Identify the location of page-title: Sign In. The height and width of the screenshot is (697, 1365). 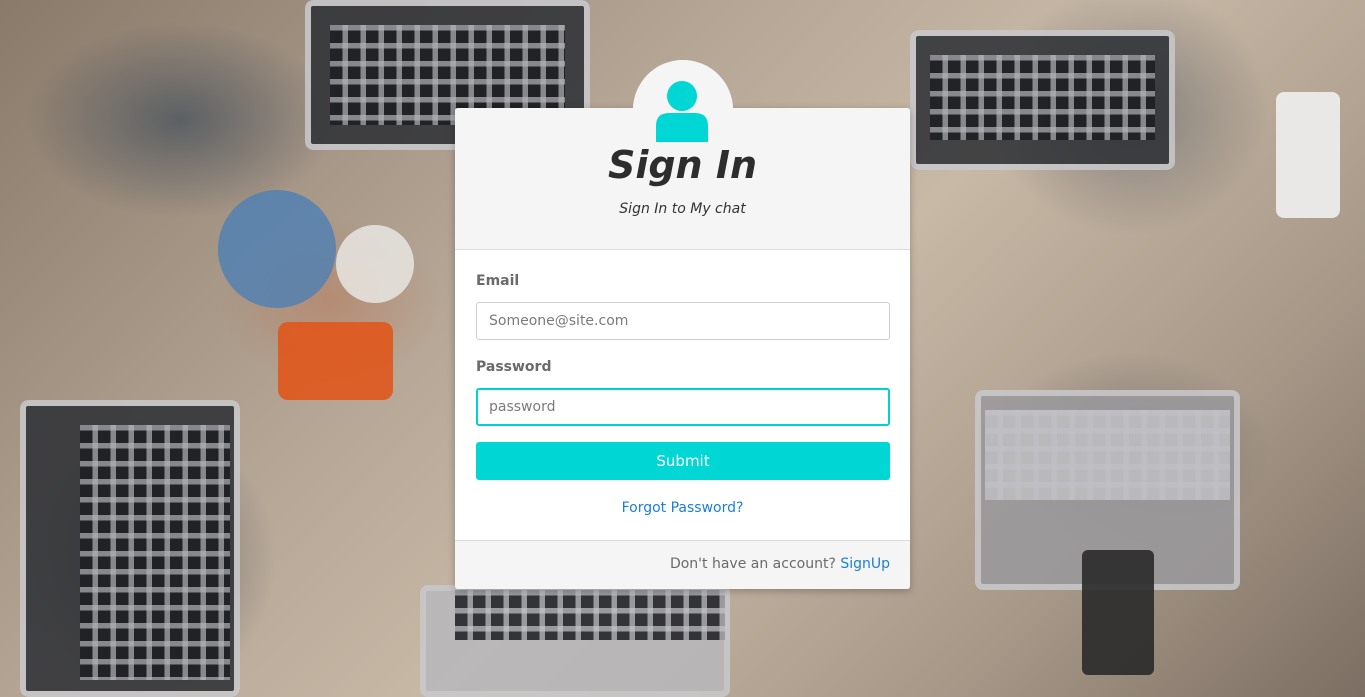
(682, 165).